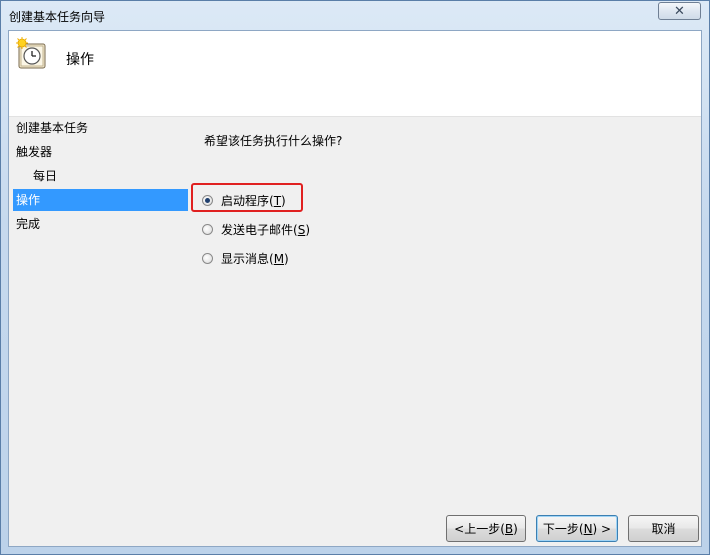 The height and width of the screenshot is (555, 710). I want to click on radio-label-display-message: 显示消息(M), so click(255, 258).